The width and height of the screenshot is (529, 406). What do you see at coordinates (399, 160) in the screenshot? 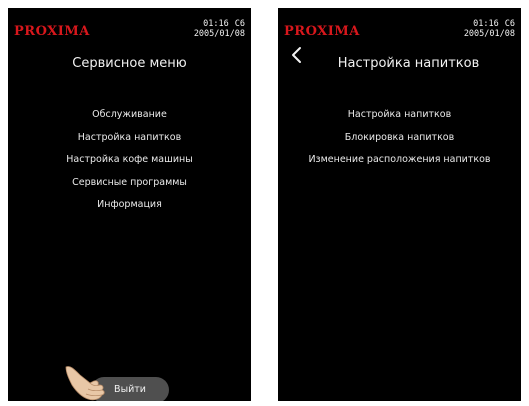
I see `menu-item-drink-layout: Изменение расположения напитков` at bounding box center [399, 160].